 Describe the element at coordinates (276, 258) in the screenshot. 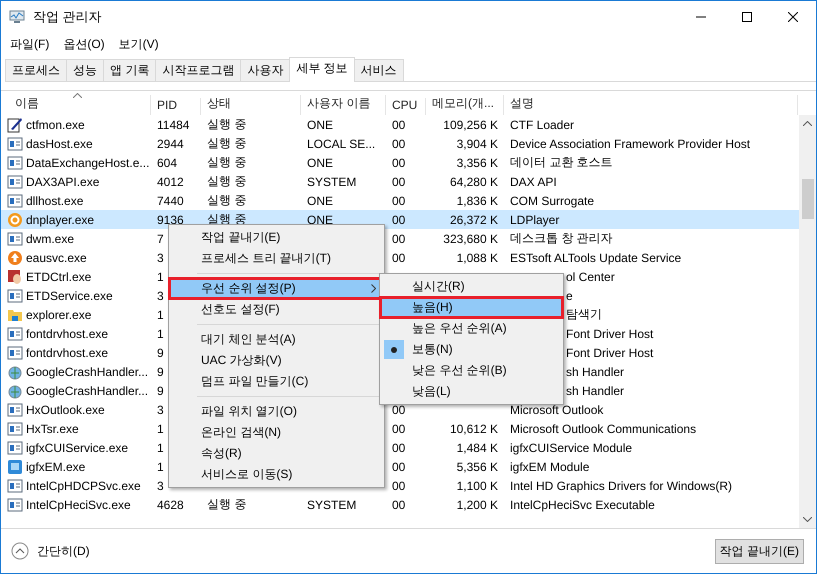

I see `context-menu-item: 프로세스 트리 끝내기(T)` at that location.